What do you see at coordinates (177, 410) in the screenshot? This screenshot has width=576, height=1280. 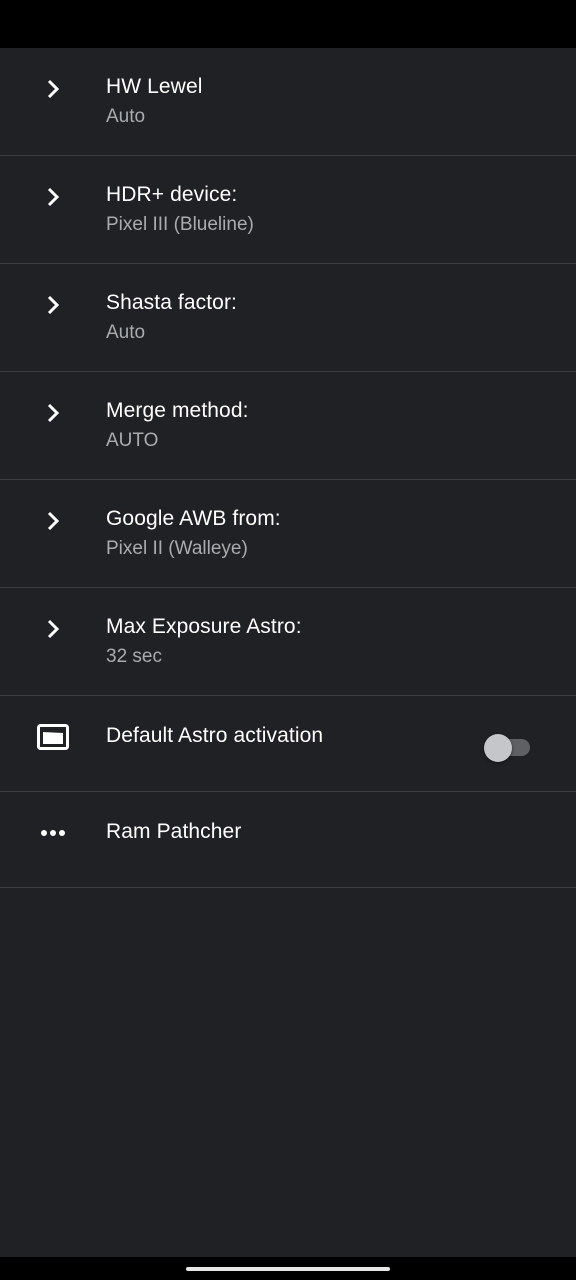 I see `pref-title: Merge method:` at bounding box center [177, 410].